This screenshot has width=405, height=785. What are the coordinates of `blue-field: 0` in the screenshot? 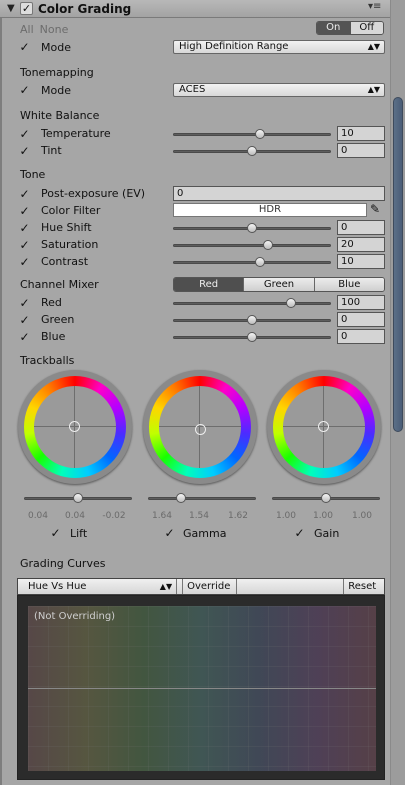 It's located at (361, 336).